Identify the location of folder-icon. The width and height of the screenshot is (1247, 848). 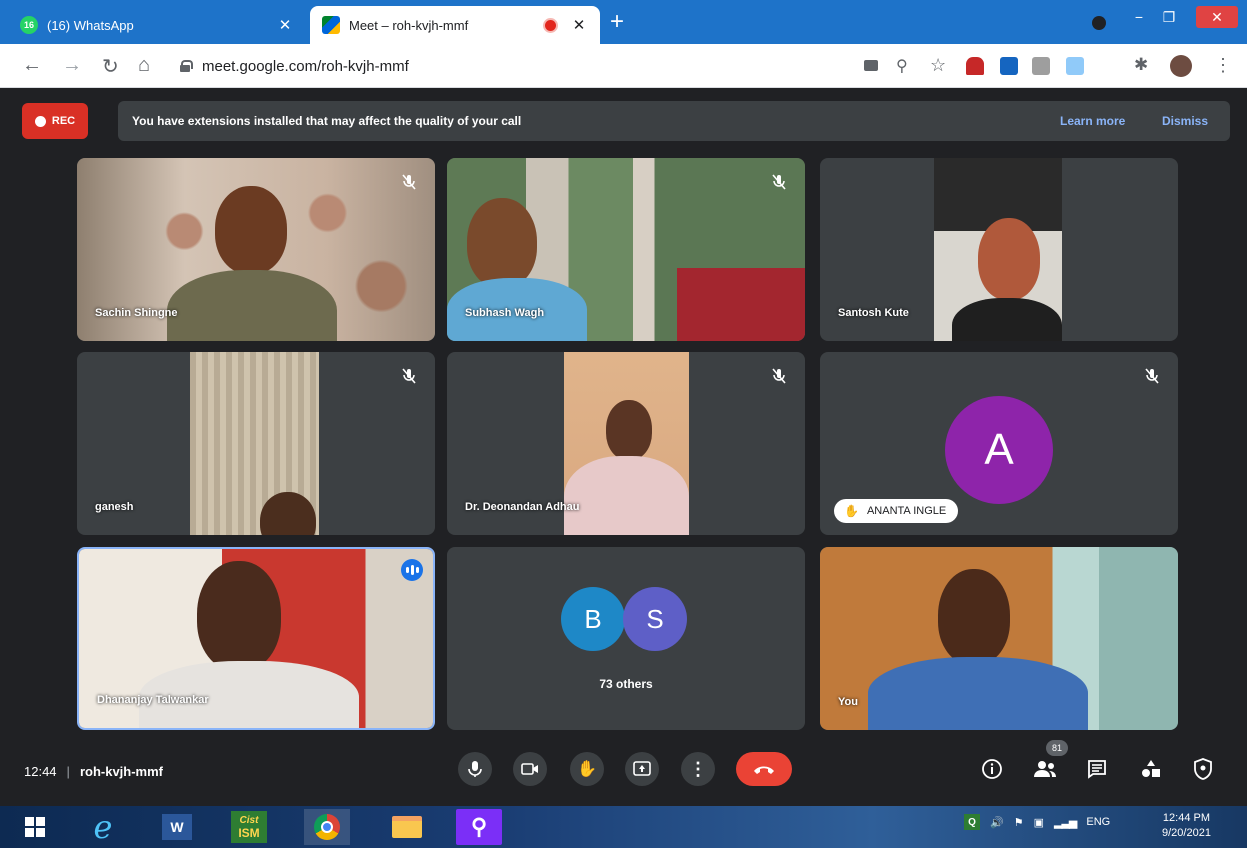
(407, 827).